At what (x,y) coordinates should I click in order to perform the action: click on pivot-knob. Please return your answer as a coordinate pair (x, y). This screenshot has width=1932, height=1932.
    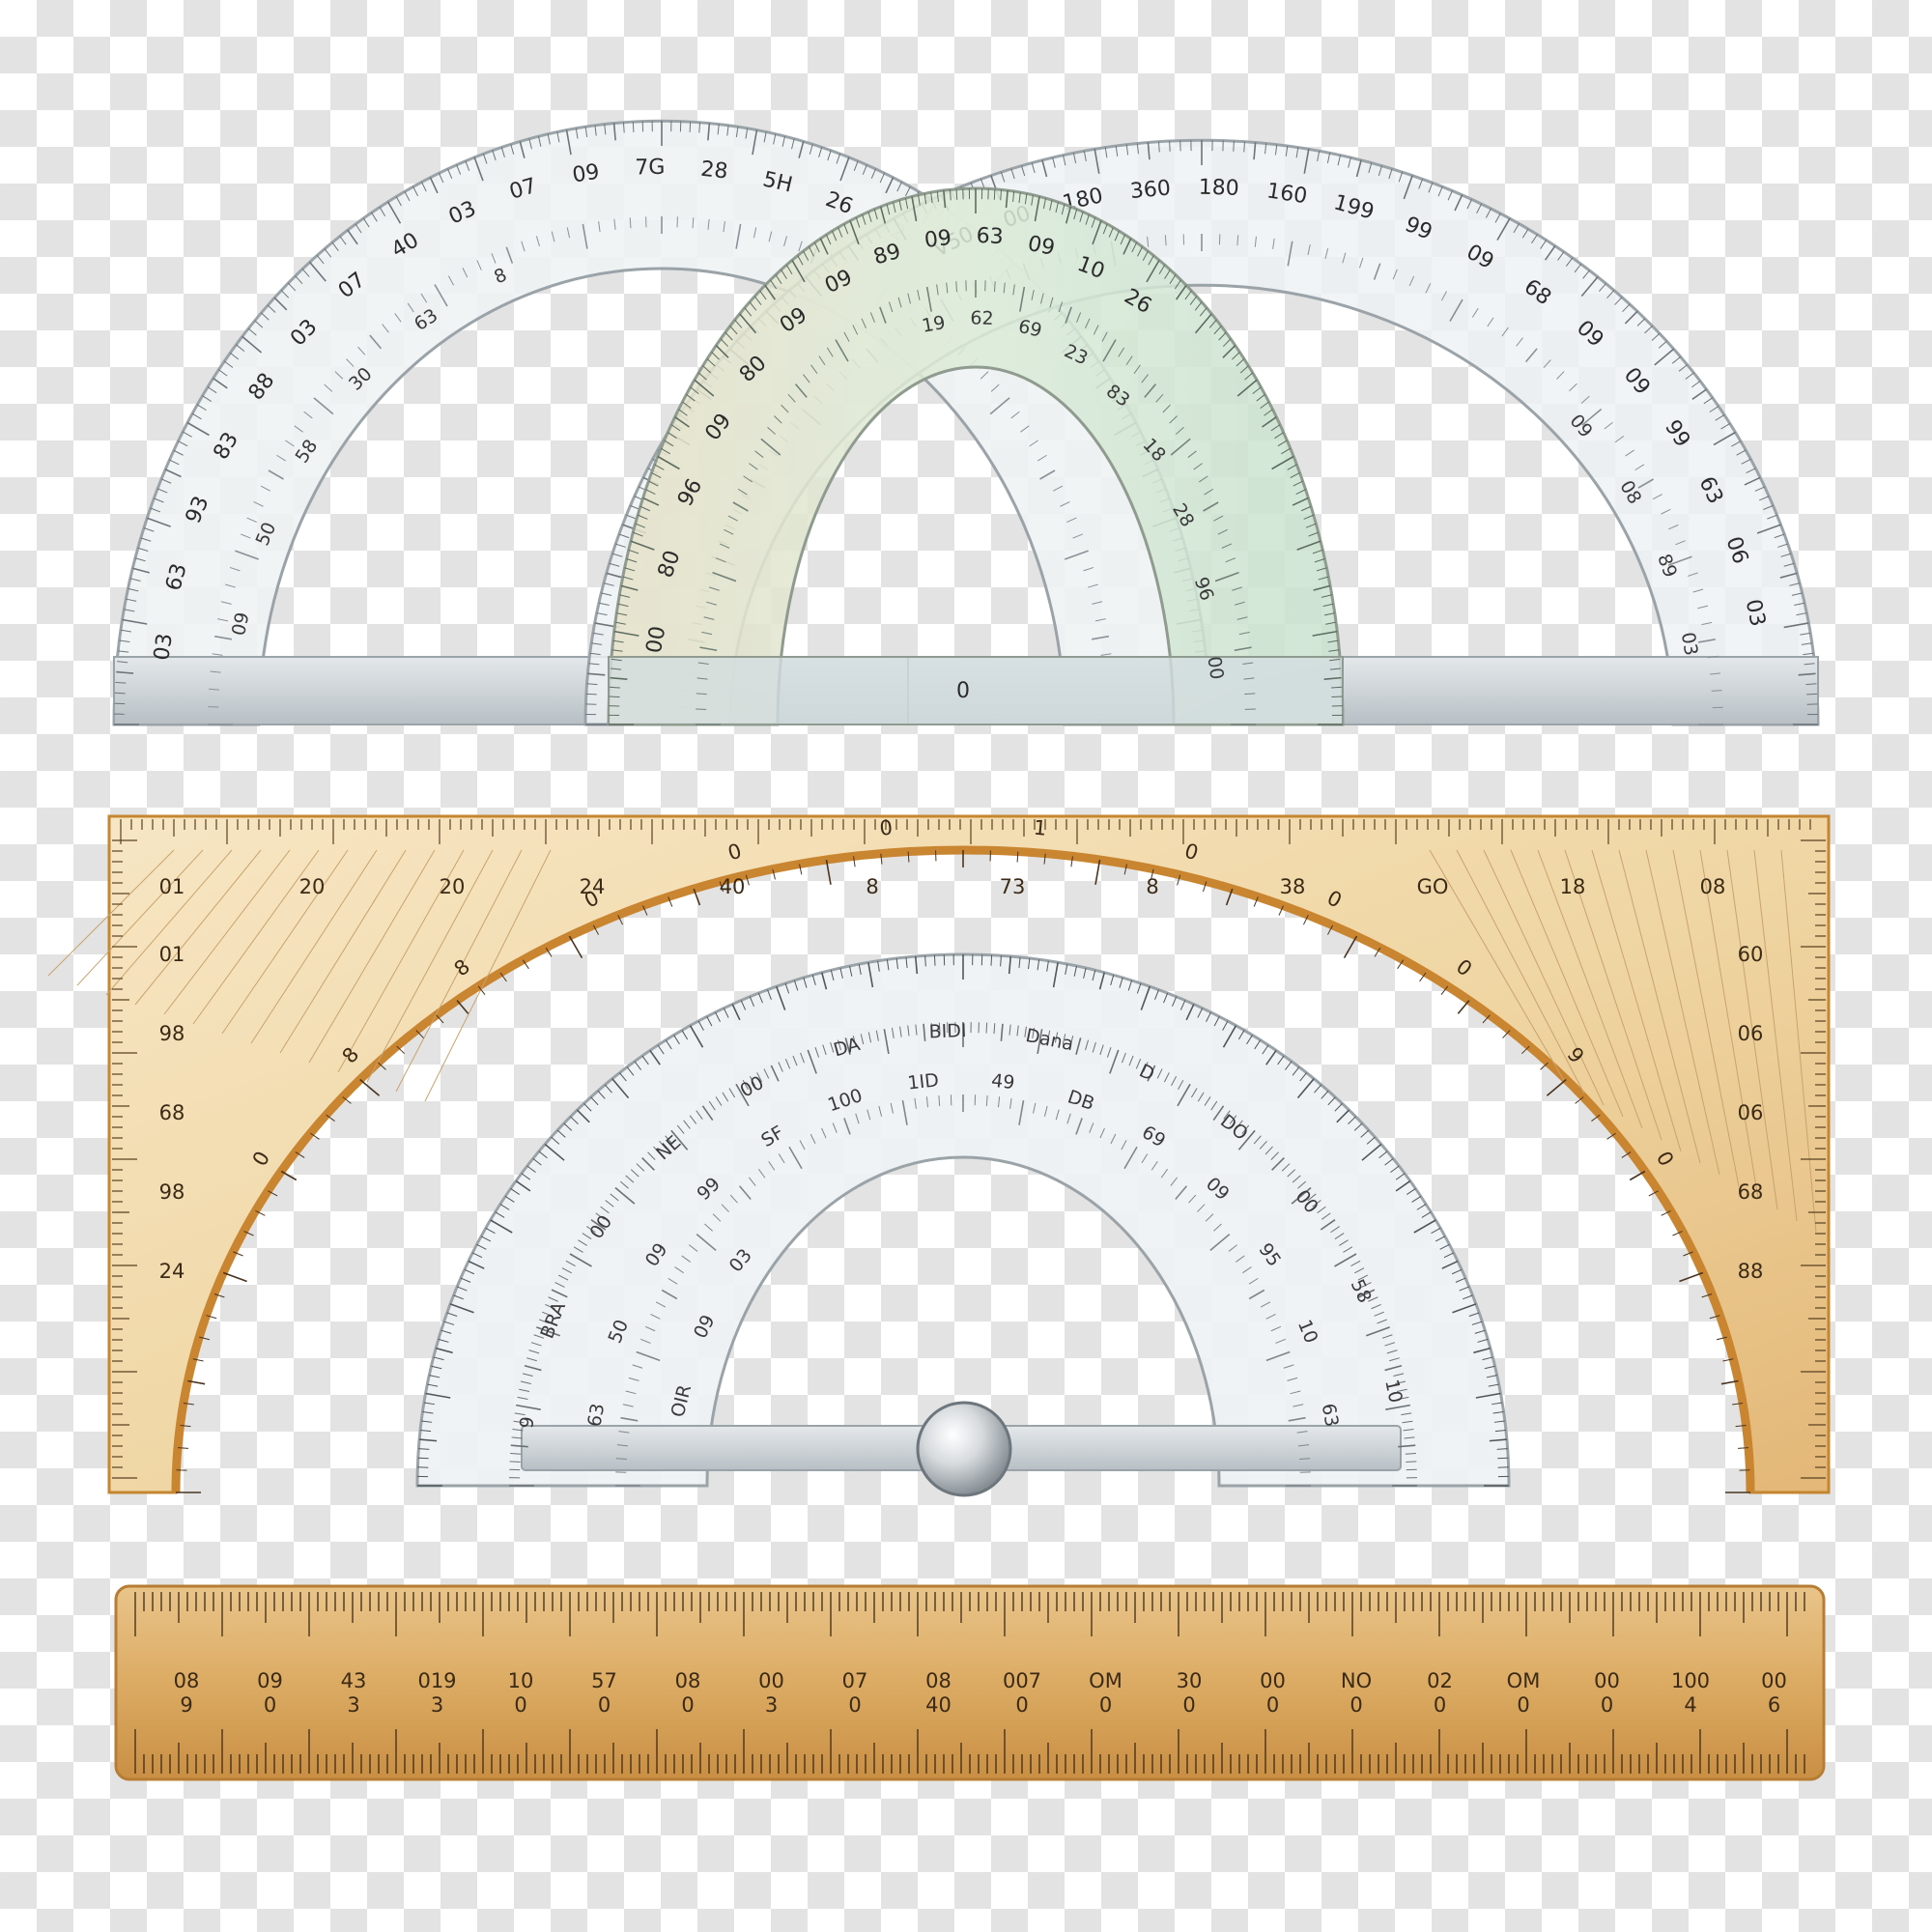
    Looking at the image, I should click on (964, 1449).